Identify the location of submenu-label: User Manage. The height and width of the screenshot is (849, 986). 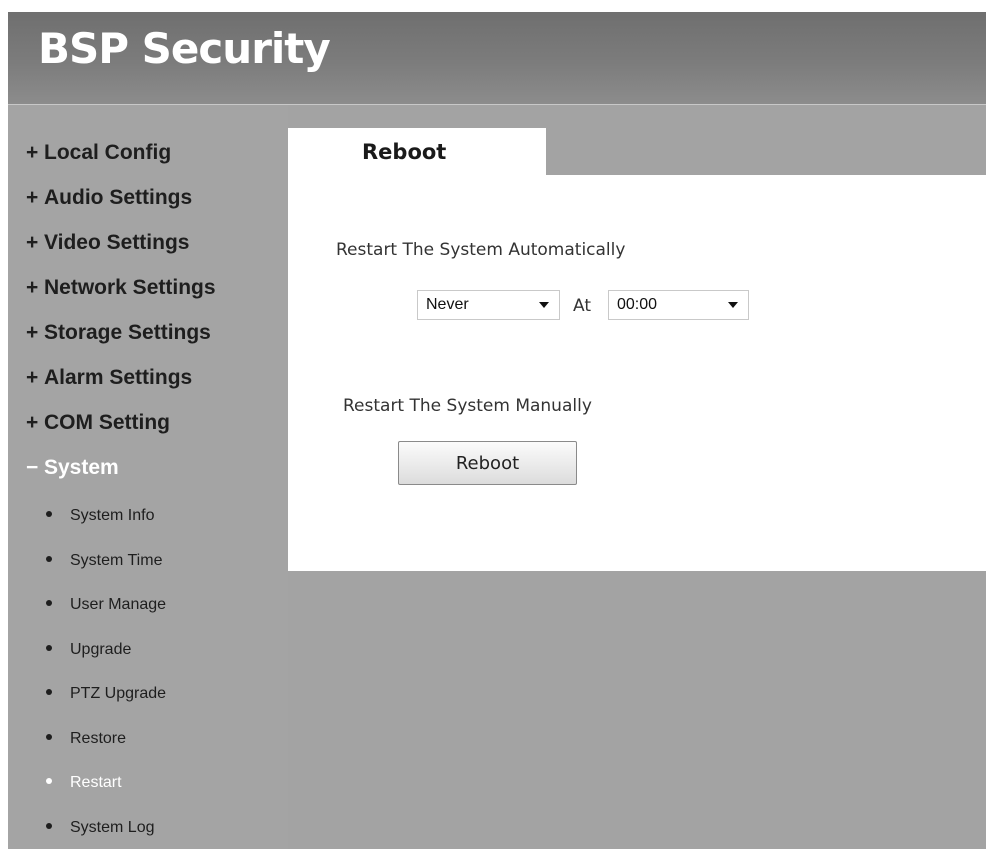
(118, 604).